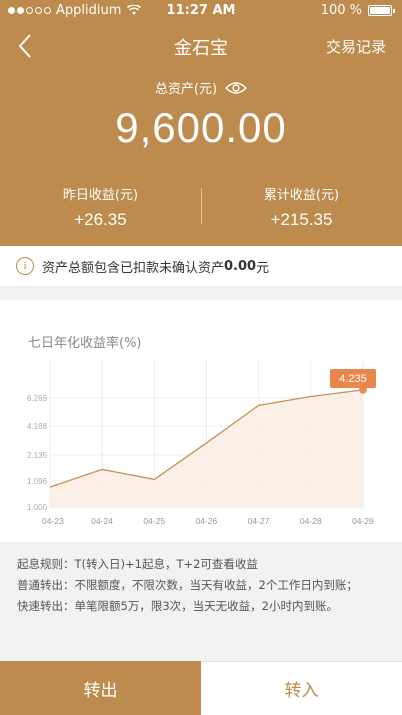  Describe the element at coordinates (154, 521) in the screenshot. I see `x-tick-label: 04-25` at that location.